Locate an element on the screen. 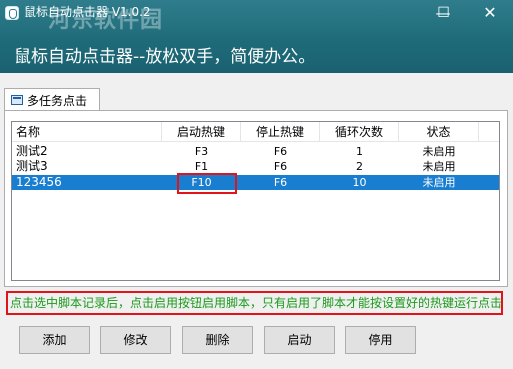 Image resolution: width=513 pixels, height=369 pixels. slogan: 鼠标自动点击器--放松双手，简便办公。 is located at coordinates (165, 57).